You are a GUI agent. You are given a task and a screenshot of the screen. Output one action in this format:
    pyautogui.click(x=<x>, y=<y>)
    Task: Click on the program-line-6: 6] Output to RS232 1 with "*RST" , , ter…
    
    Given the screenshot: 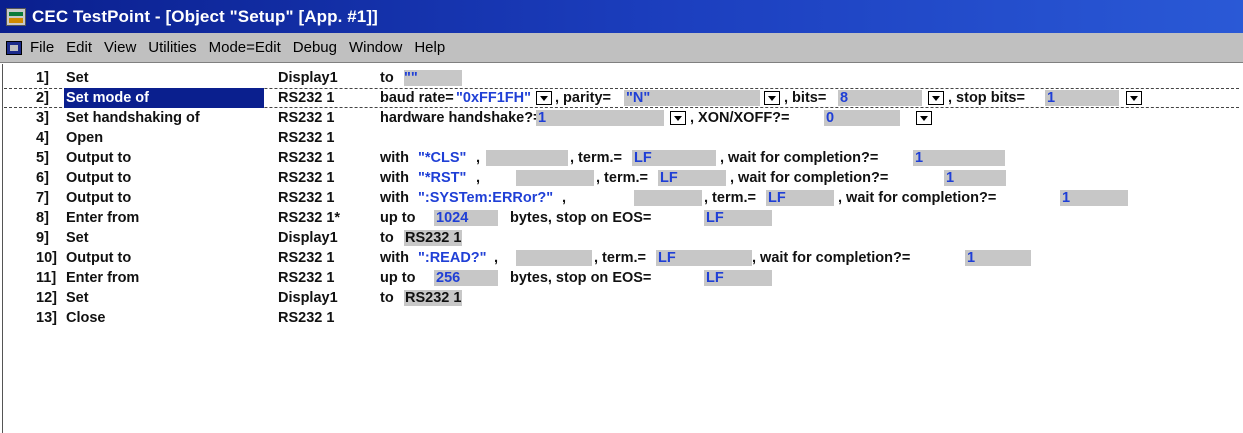 What is the action you would take?
    pyautogui.click(x=621, y=178)
    